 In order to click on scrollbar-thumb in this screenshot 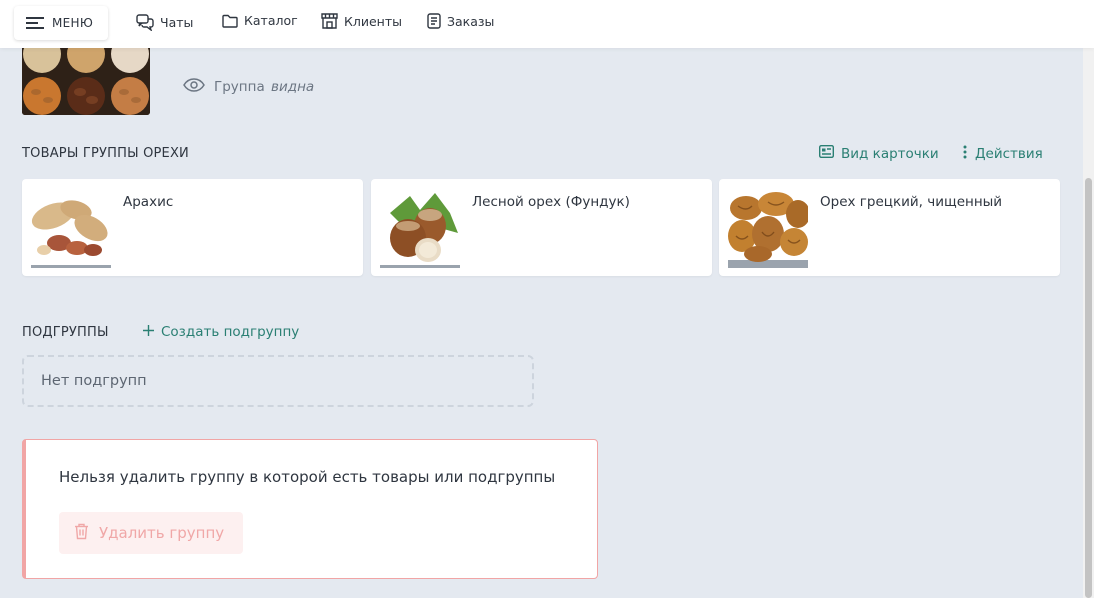, I will do `click(1088, 388)`.